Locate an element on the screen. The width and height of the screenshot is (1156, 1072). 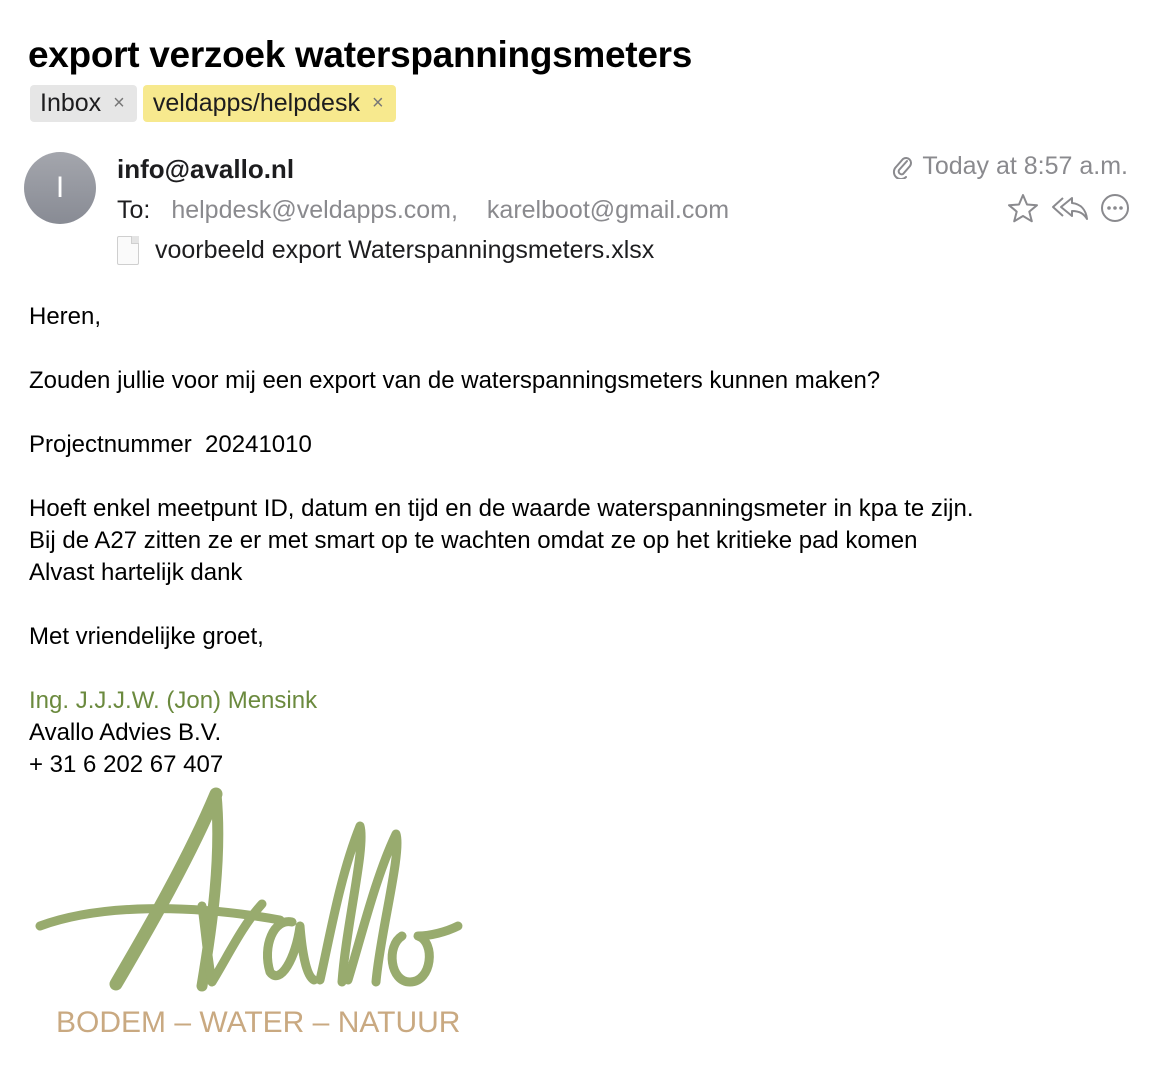
avallo-logo: BODEM – WATER – NATUUR is located at coordinates (249, 913).